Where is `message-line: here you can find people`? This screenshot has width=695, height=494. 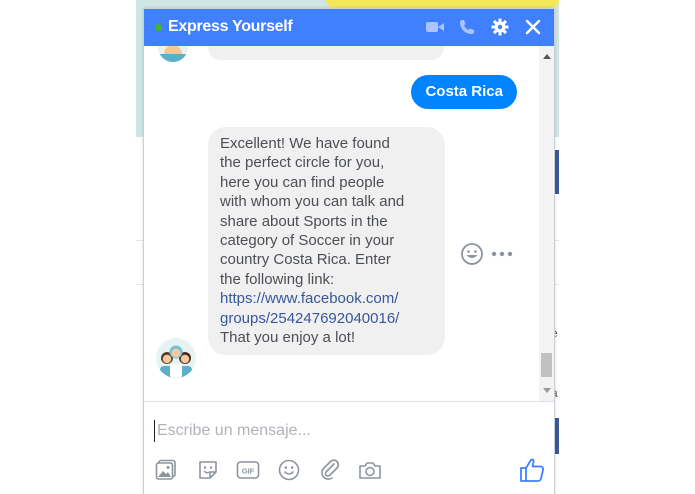 message-line: here you can find people is located at coordinates (302, 182).